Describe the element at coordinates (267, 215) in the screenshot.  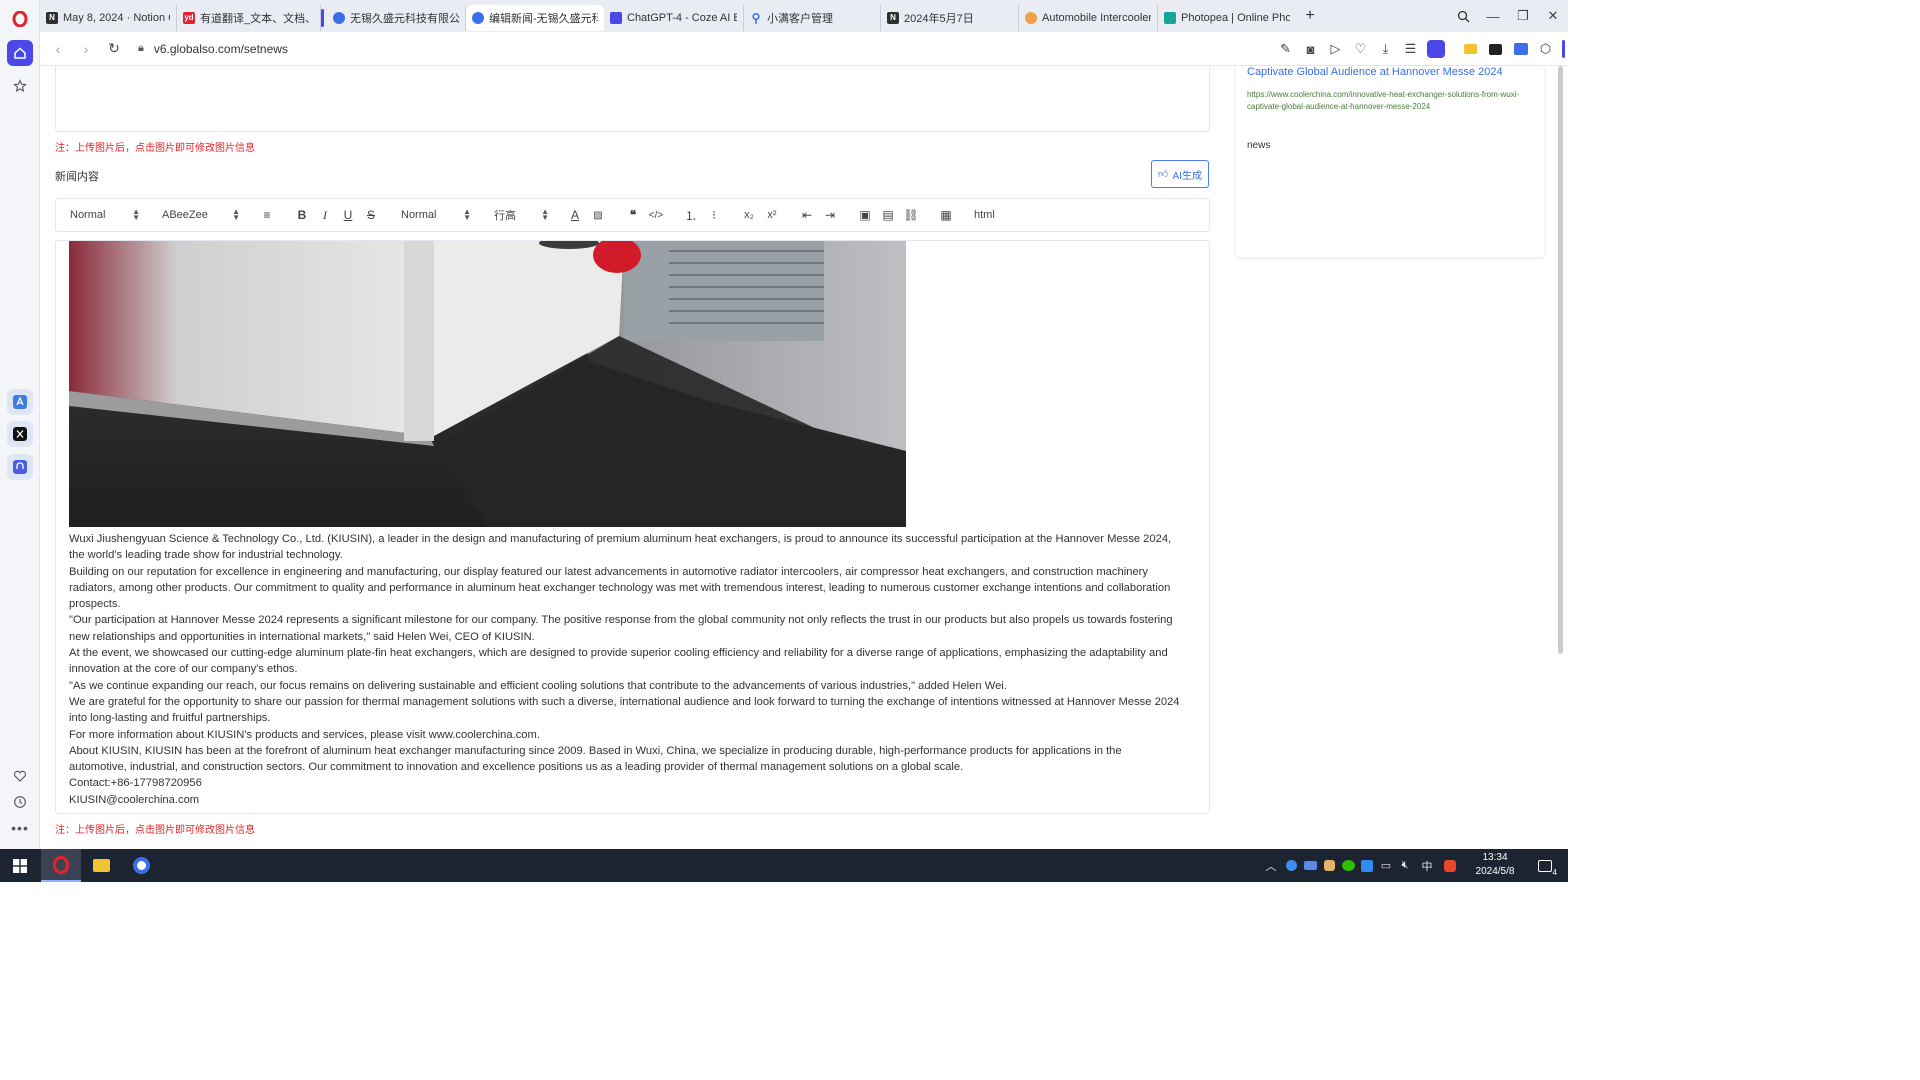
I see `align-icon: ≡` at that location.